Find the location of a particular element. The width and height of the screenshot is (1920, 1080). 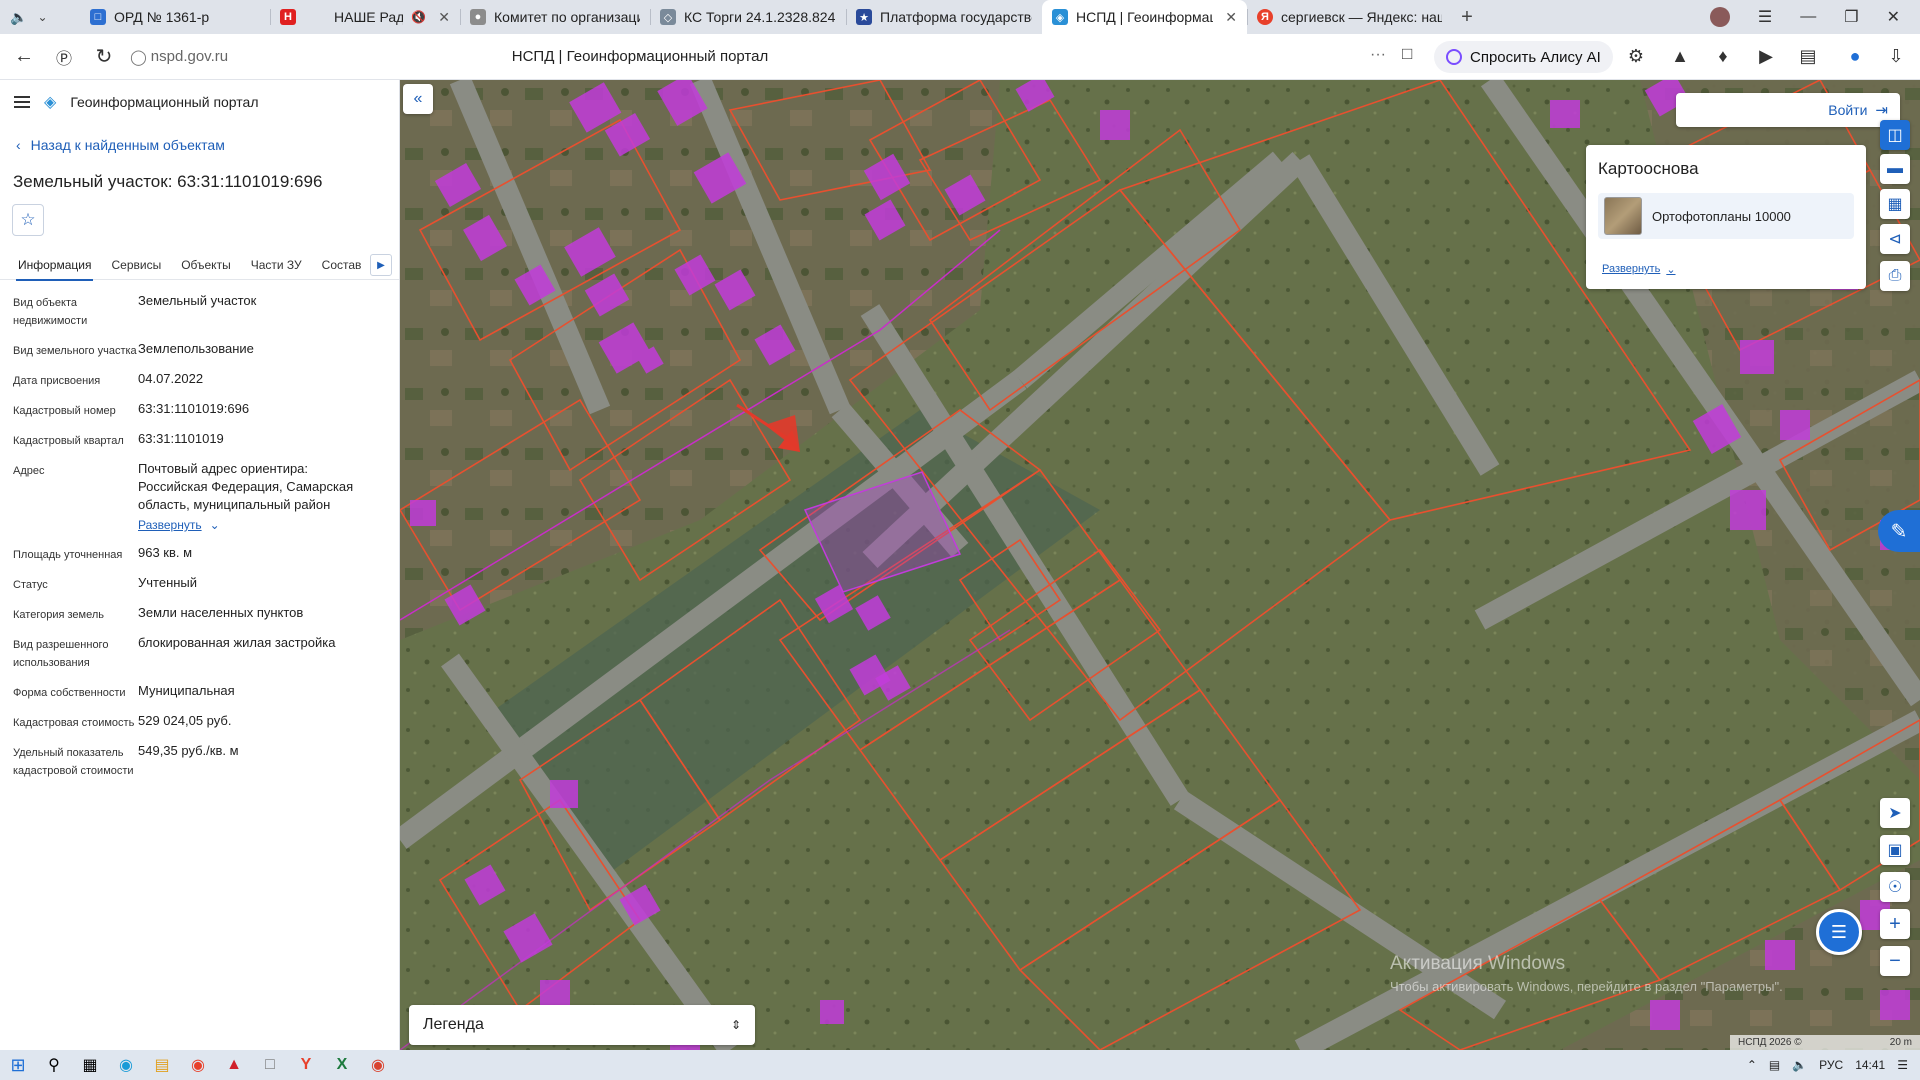

chevron-down-icon: ⌄ is located at coordinates (42, 17).